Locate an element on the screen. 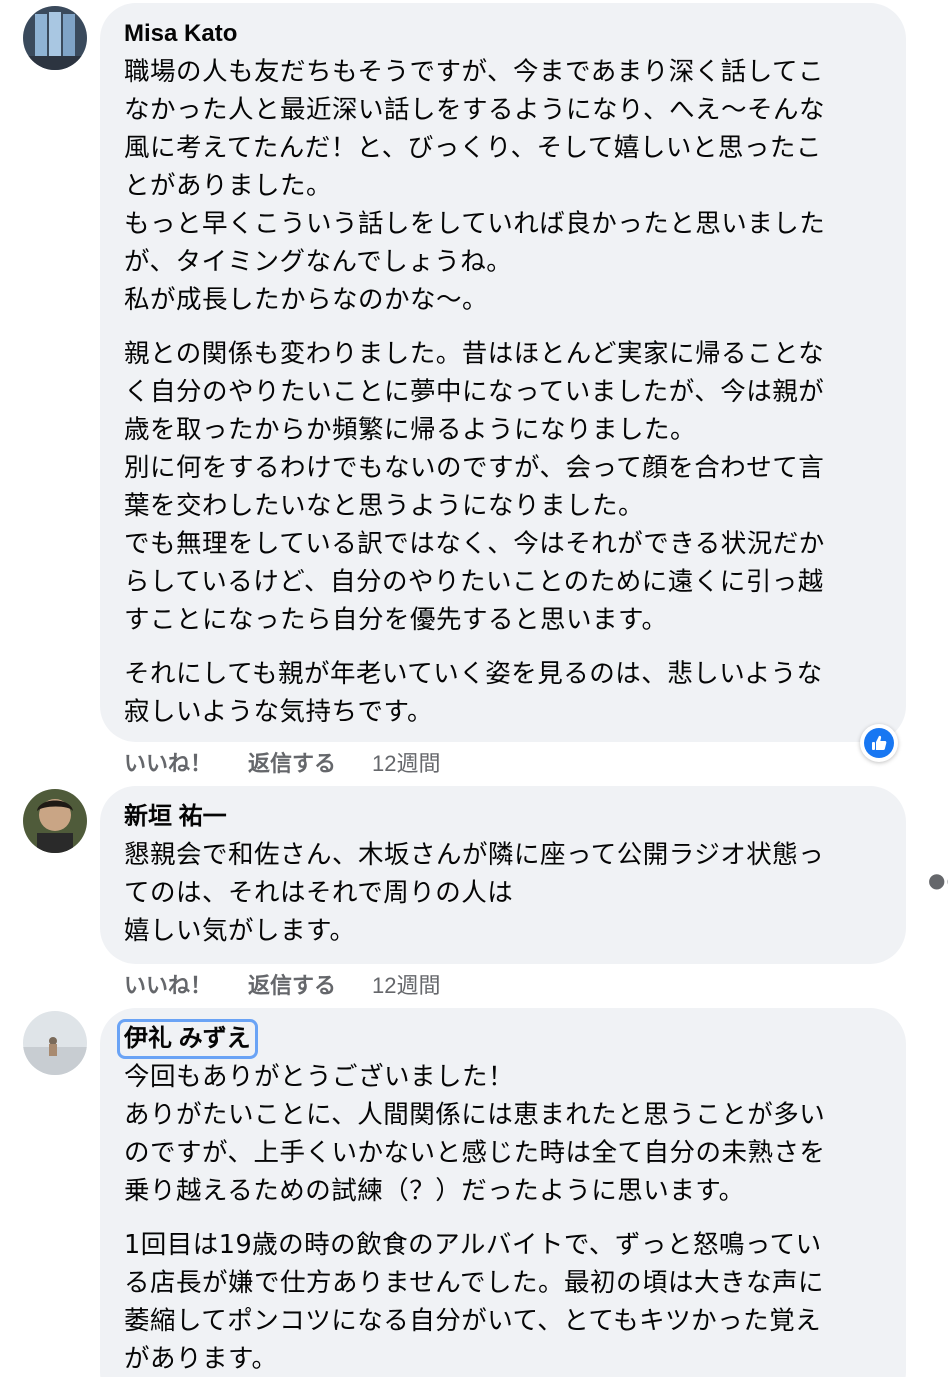 The image size is (948, 1377). comment-line: なかった人と最近深い話しをするようになり、へえ〜そんな is located at coordinates (474, 110).